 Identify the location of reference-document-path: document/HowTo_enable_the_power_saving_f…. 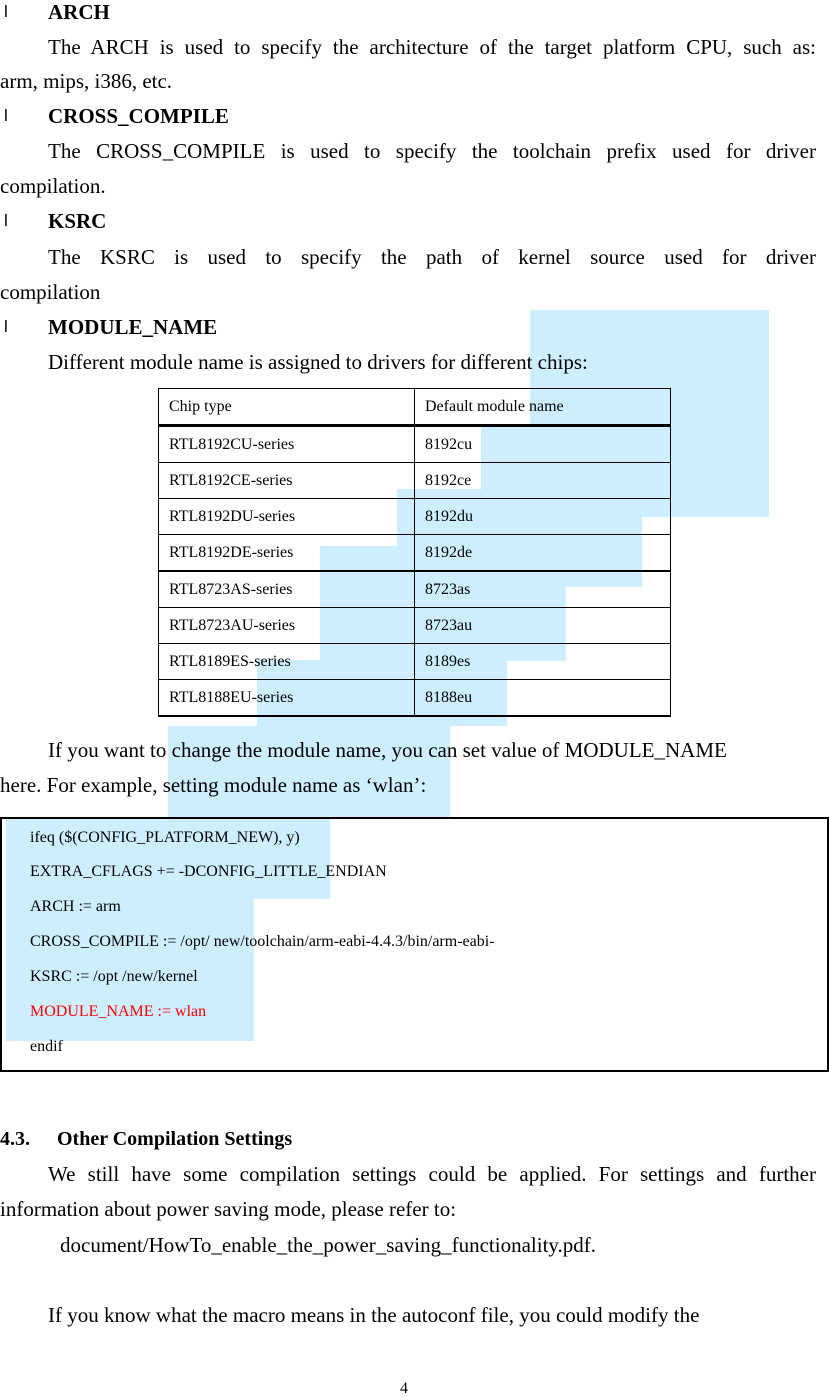
(328, 1245).